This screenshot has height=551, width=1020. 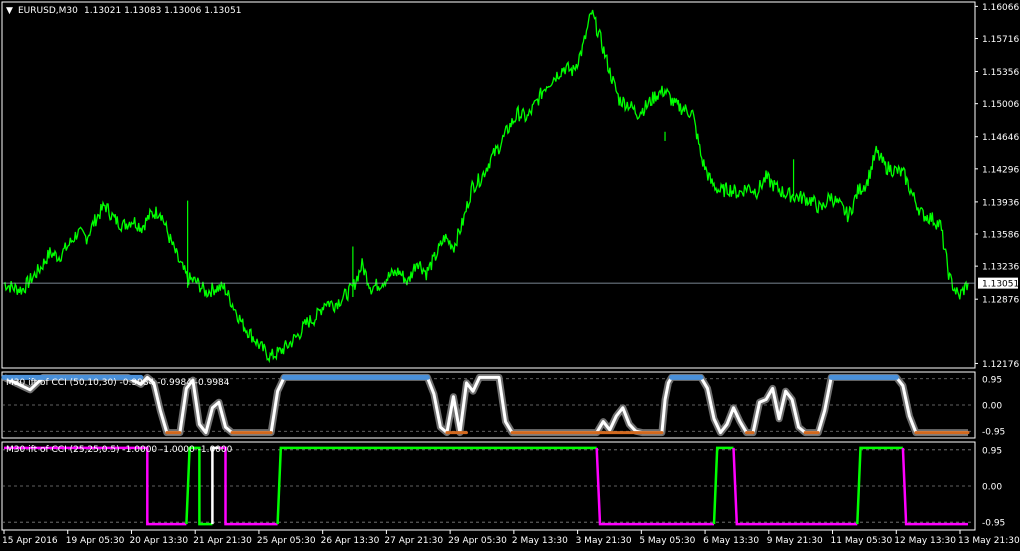 I want to click on time-tick-label: 5 May 05:30, so click(x=667, y=541).